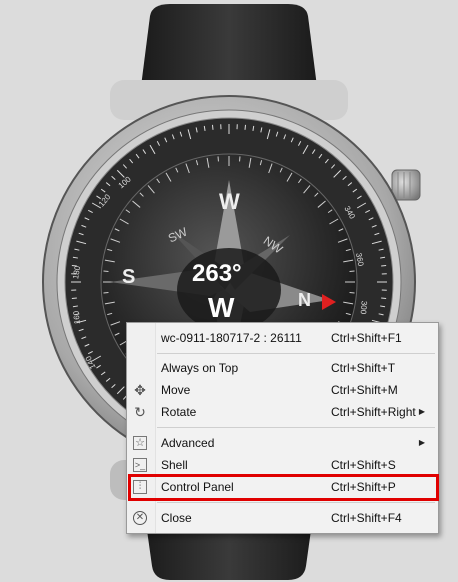 The image size is (458, 582). What do you see at coordinates (188, 443) in the screenshot?
I see `menu-item-label: Advanced` at bounding box center [188, 443].